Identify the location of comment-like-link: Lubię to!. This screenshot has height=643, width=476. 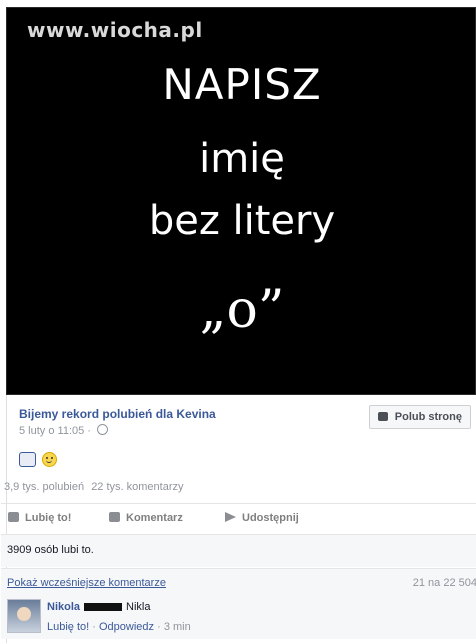
(68, 627).